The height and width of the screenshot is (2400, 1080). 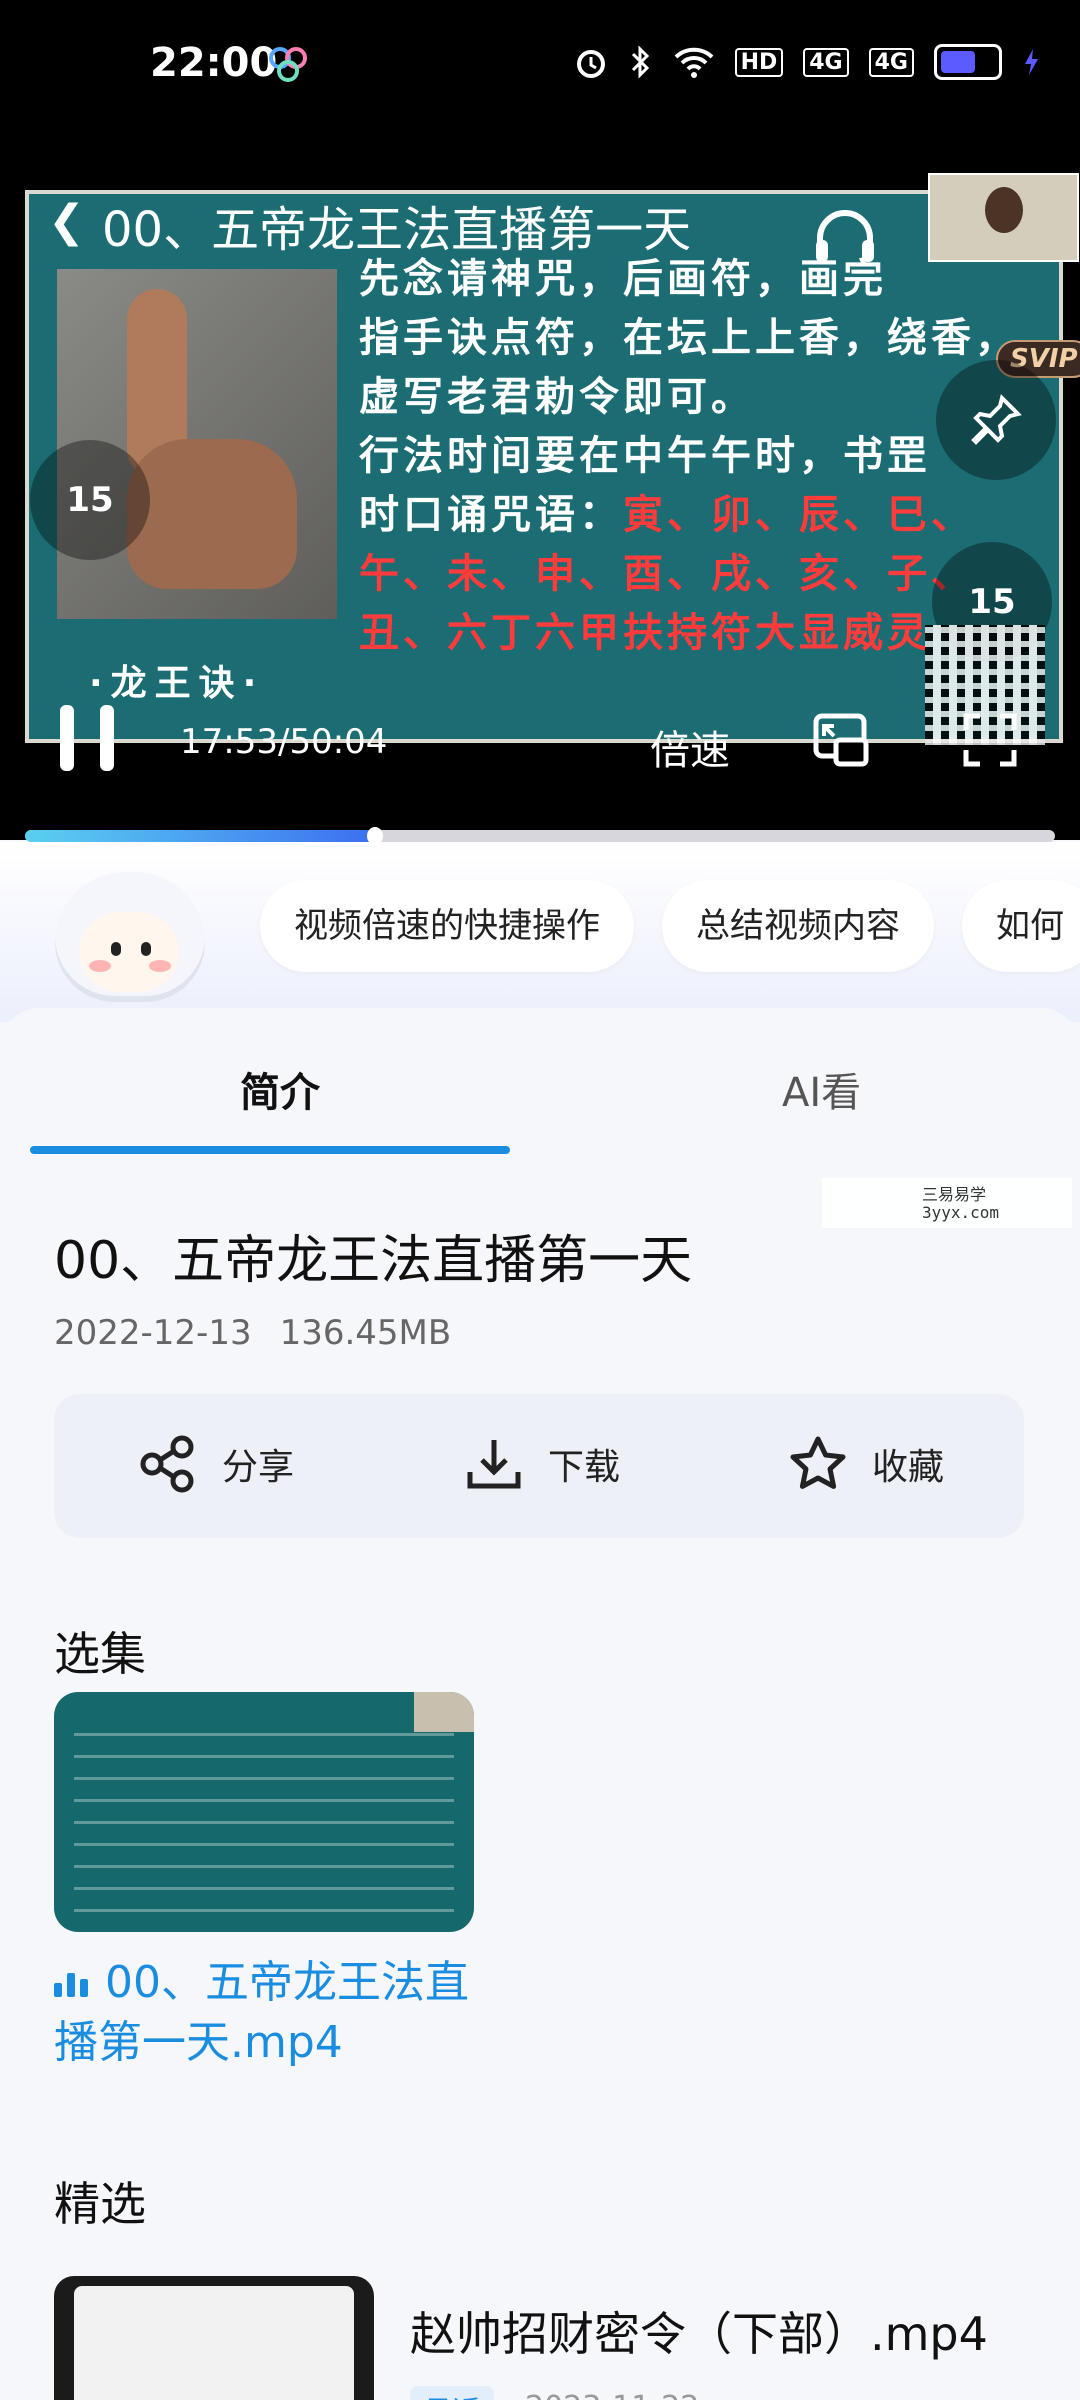 What do you see at coordinates (264, 1812) in the screenshot?
I see `episode-thumbnail` at bounding box center [264, 1812].